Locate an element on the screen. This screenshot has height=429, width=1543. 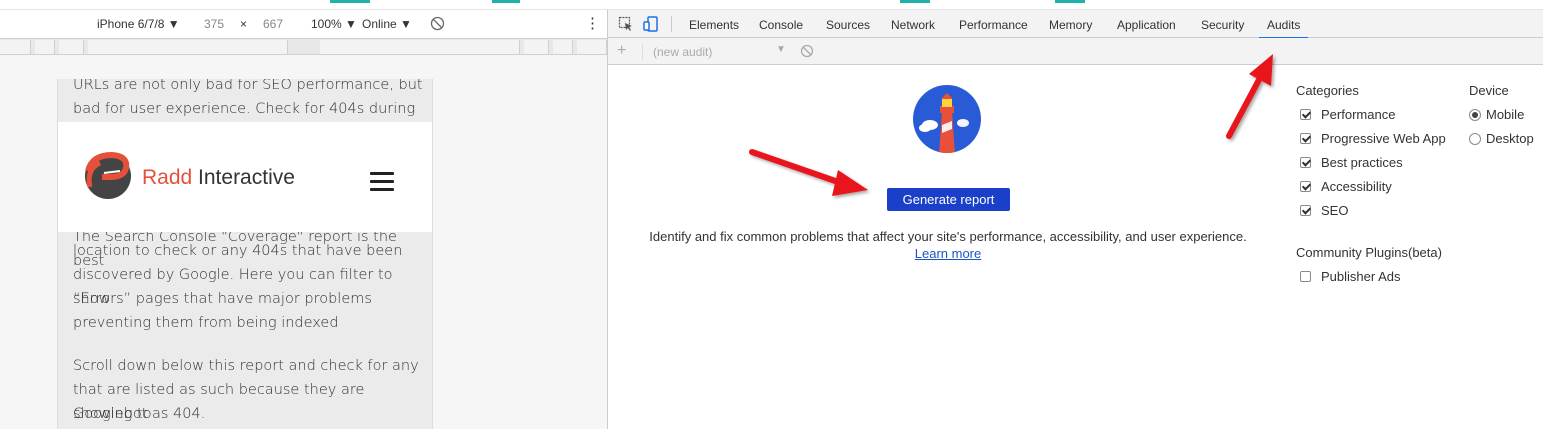
height-field: 667 is located at coordinates (273, 24).